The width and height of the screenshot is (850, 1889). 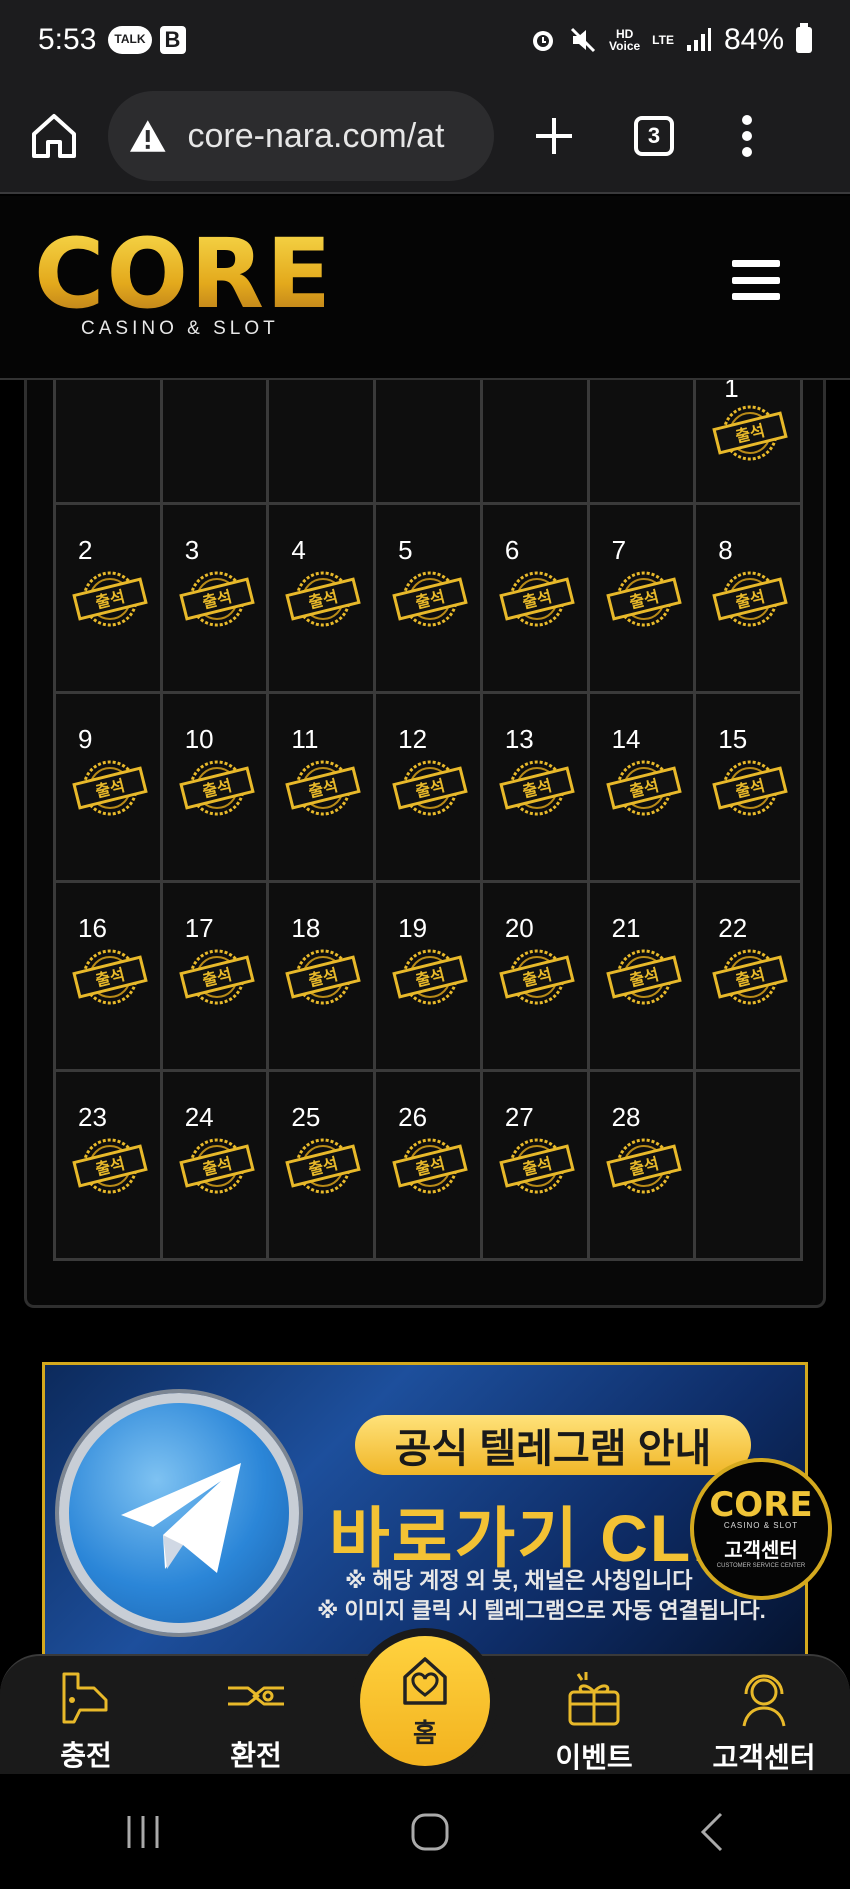 I want to click on browser-menu-button, so click(x=747, y=136).